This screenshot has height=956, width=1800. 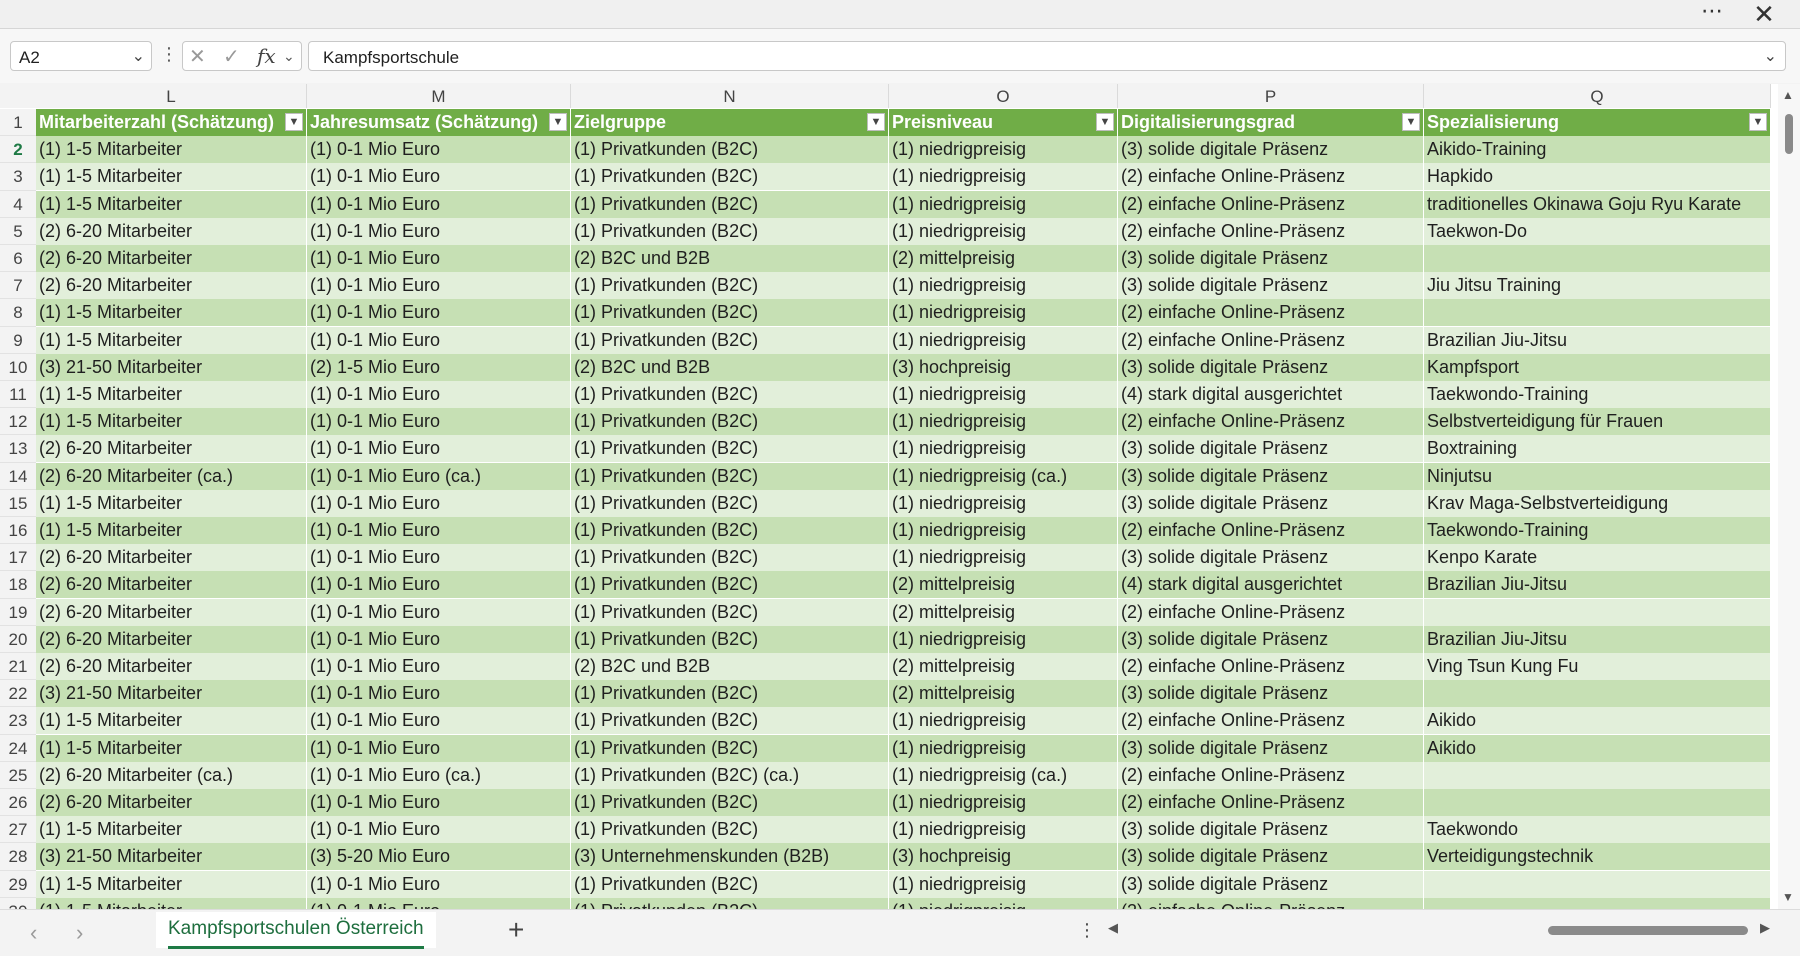 What do you see at coordinates (730, 96) in the screenshot?
I see `column-header-n: N` at bounding box center [730, 96].